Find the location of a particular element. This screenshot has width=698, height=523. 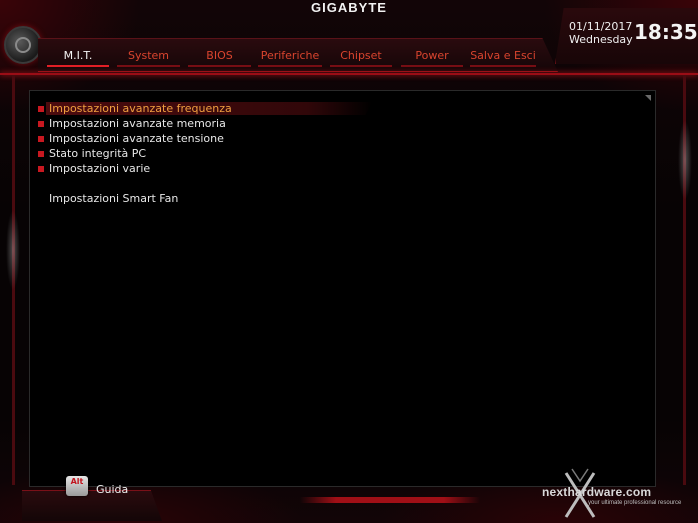

gigabyte-emblem-icon is located at coordinates (23, 45).